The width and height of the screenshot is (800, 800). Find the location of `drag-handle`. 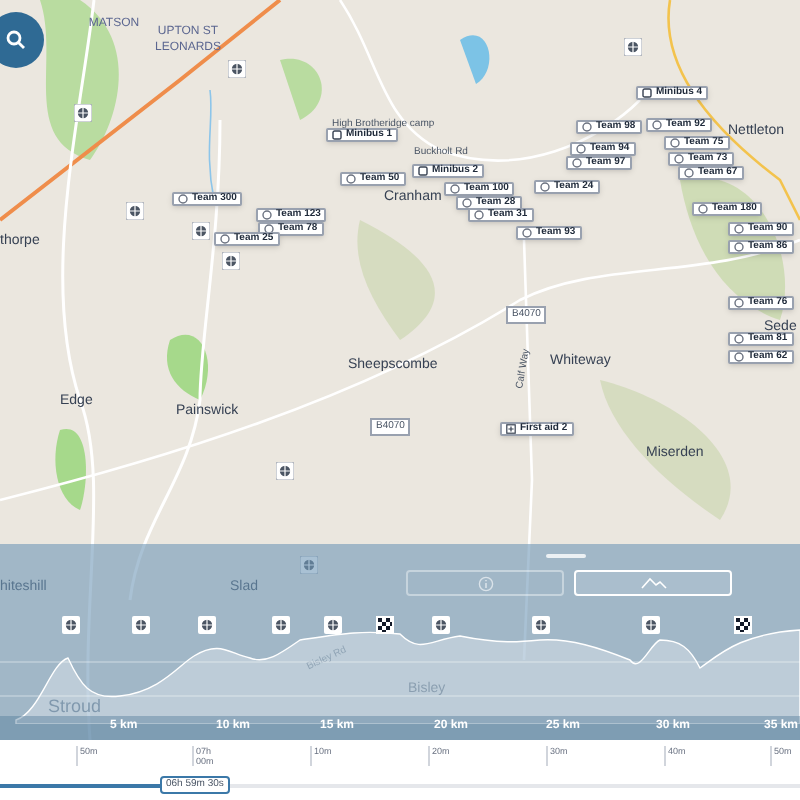

drag-handle is located at coordinates (566, 556).